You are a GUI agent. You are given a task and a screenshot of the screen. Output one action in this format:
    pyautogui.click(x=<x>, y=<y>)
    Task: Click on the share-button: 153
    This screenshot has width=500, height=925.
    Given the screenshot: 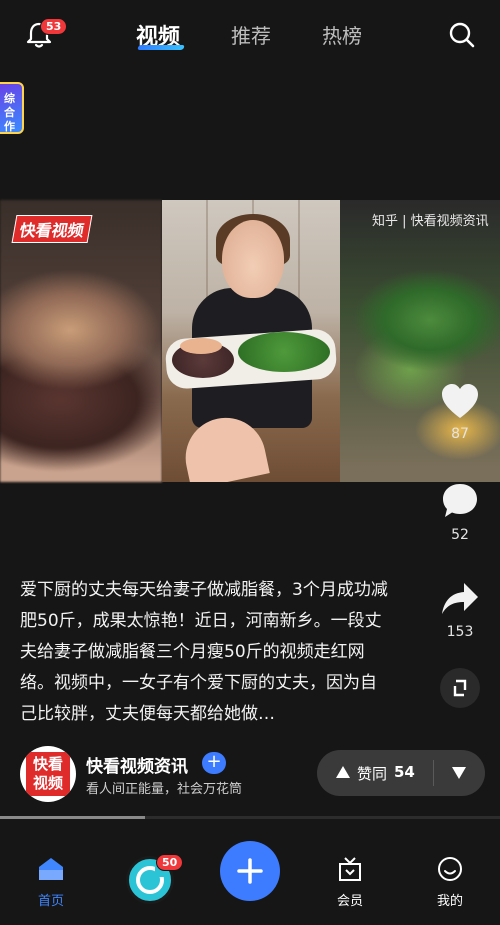 What is the action you would take?
    pyautogui.click(x=460, y=610)
    